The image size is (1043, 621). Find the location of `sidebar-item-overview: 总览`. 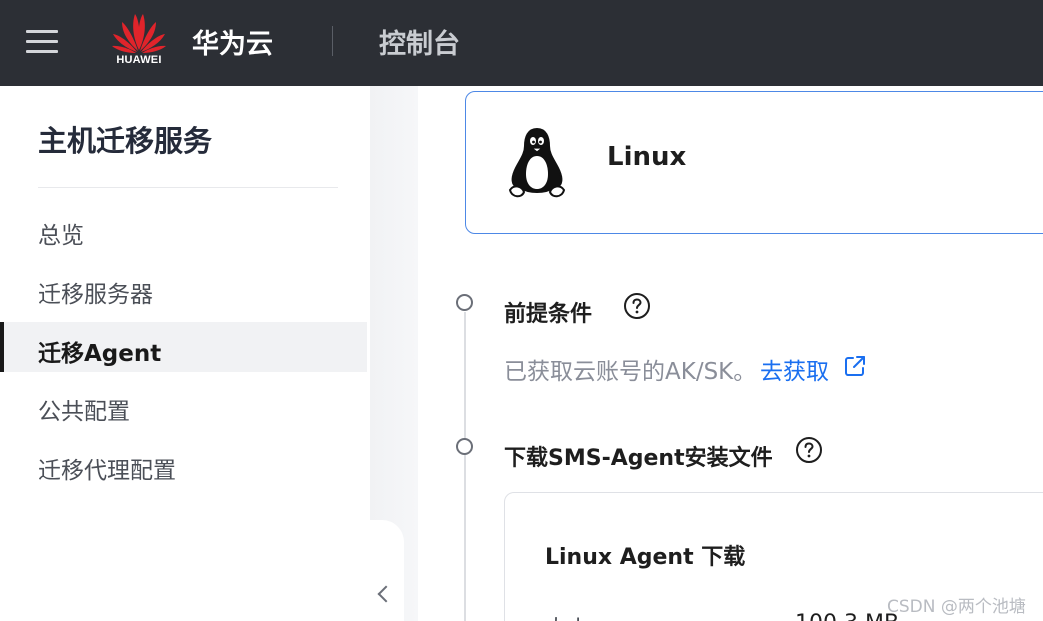

sidebar-item-overview: 总览 is located at coordinates (183, 229).